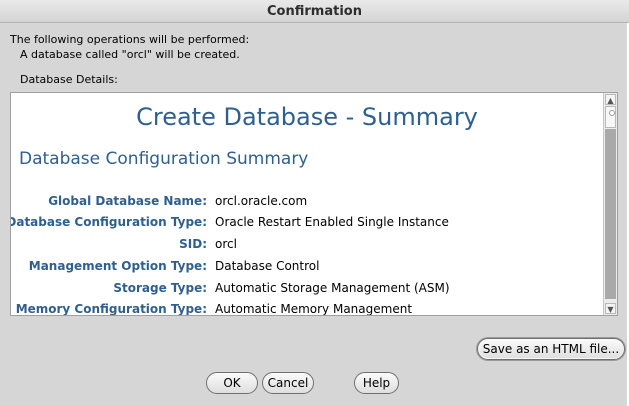 The height and width of the screenshot is (406, 629). Describe the element at coordinates (164, 159) in the screenshot. I see `summary-subtitle: Database Configuration Summary` at that location.